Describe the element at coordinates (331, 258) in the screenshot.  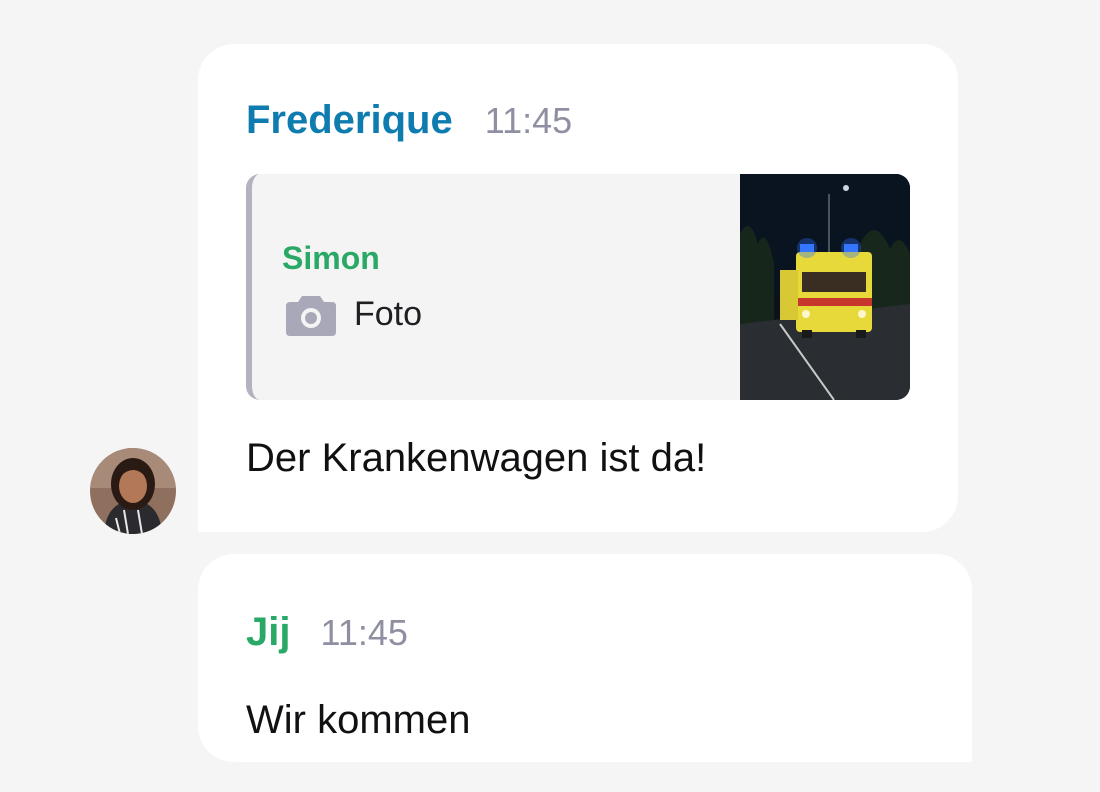
I see `quoted-sender-name: Simon` at that location.